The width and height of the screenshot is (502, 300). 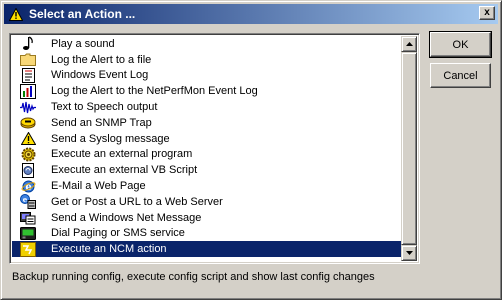 What do you see at coordinates (16, 14) in the screenshot?
I see `warning-triangle-icon` at bounding box center [16, 14].